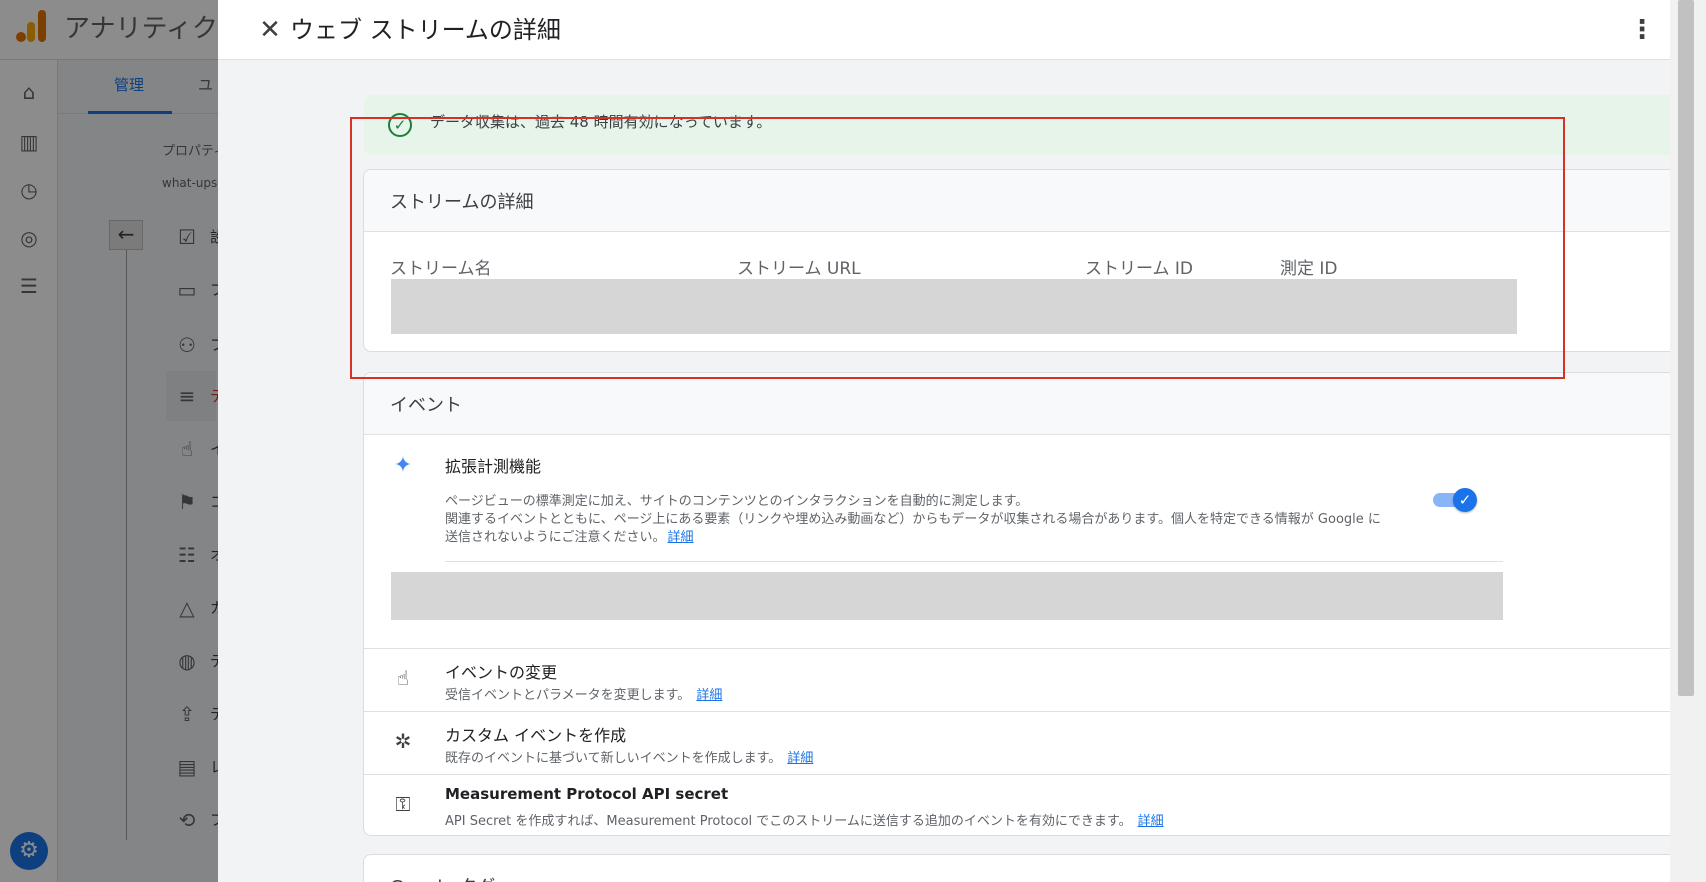 This screenshot has height=882, width=1706. What do you see at coordinates (493, 466) in the screenshot?
I see `enhanced-measurement-title: 拡張計測機能` at bounding box center [493, 466].